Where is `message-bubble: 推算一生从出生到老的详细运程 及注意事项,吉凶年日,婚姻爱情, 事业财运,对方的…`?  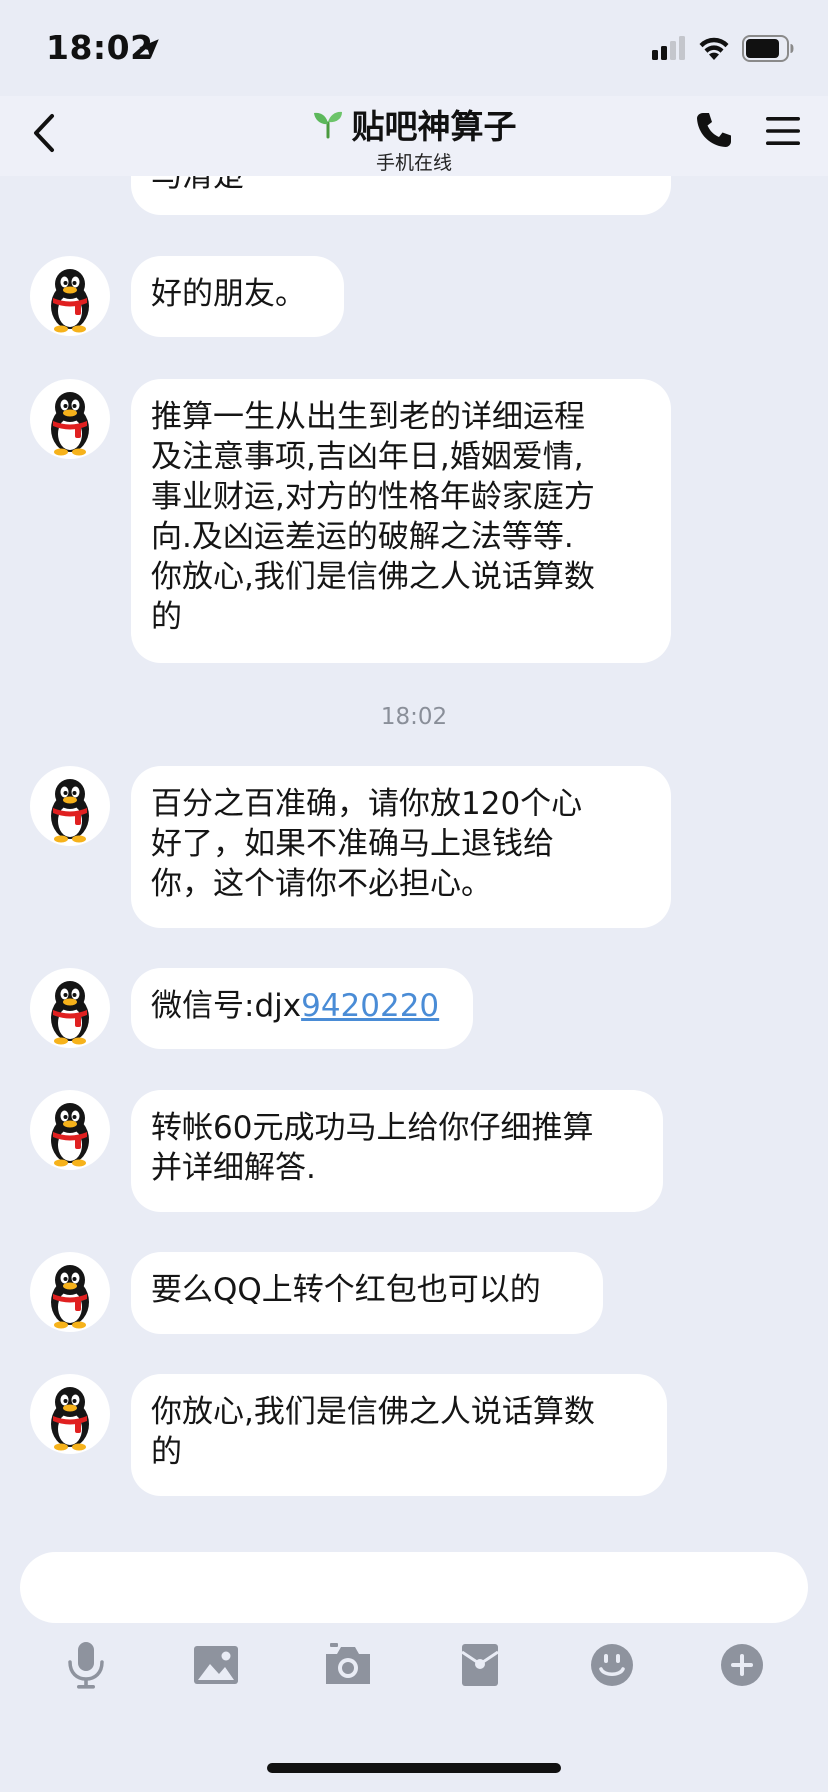 message-bubble: 推算一生从出生到老的详细运程 及注意事项,吉凶年日,婚姻爱情, 事业财运,对方的… is located at coordinates (401, 521).